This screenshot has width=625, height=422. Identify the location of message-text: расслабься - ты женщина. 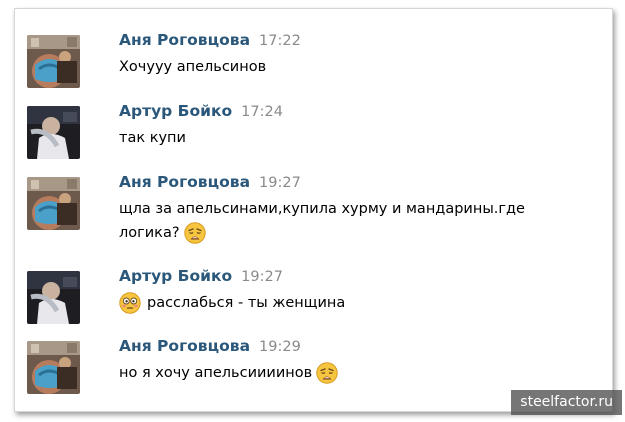
(232, 303).